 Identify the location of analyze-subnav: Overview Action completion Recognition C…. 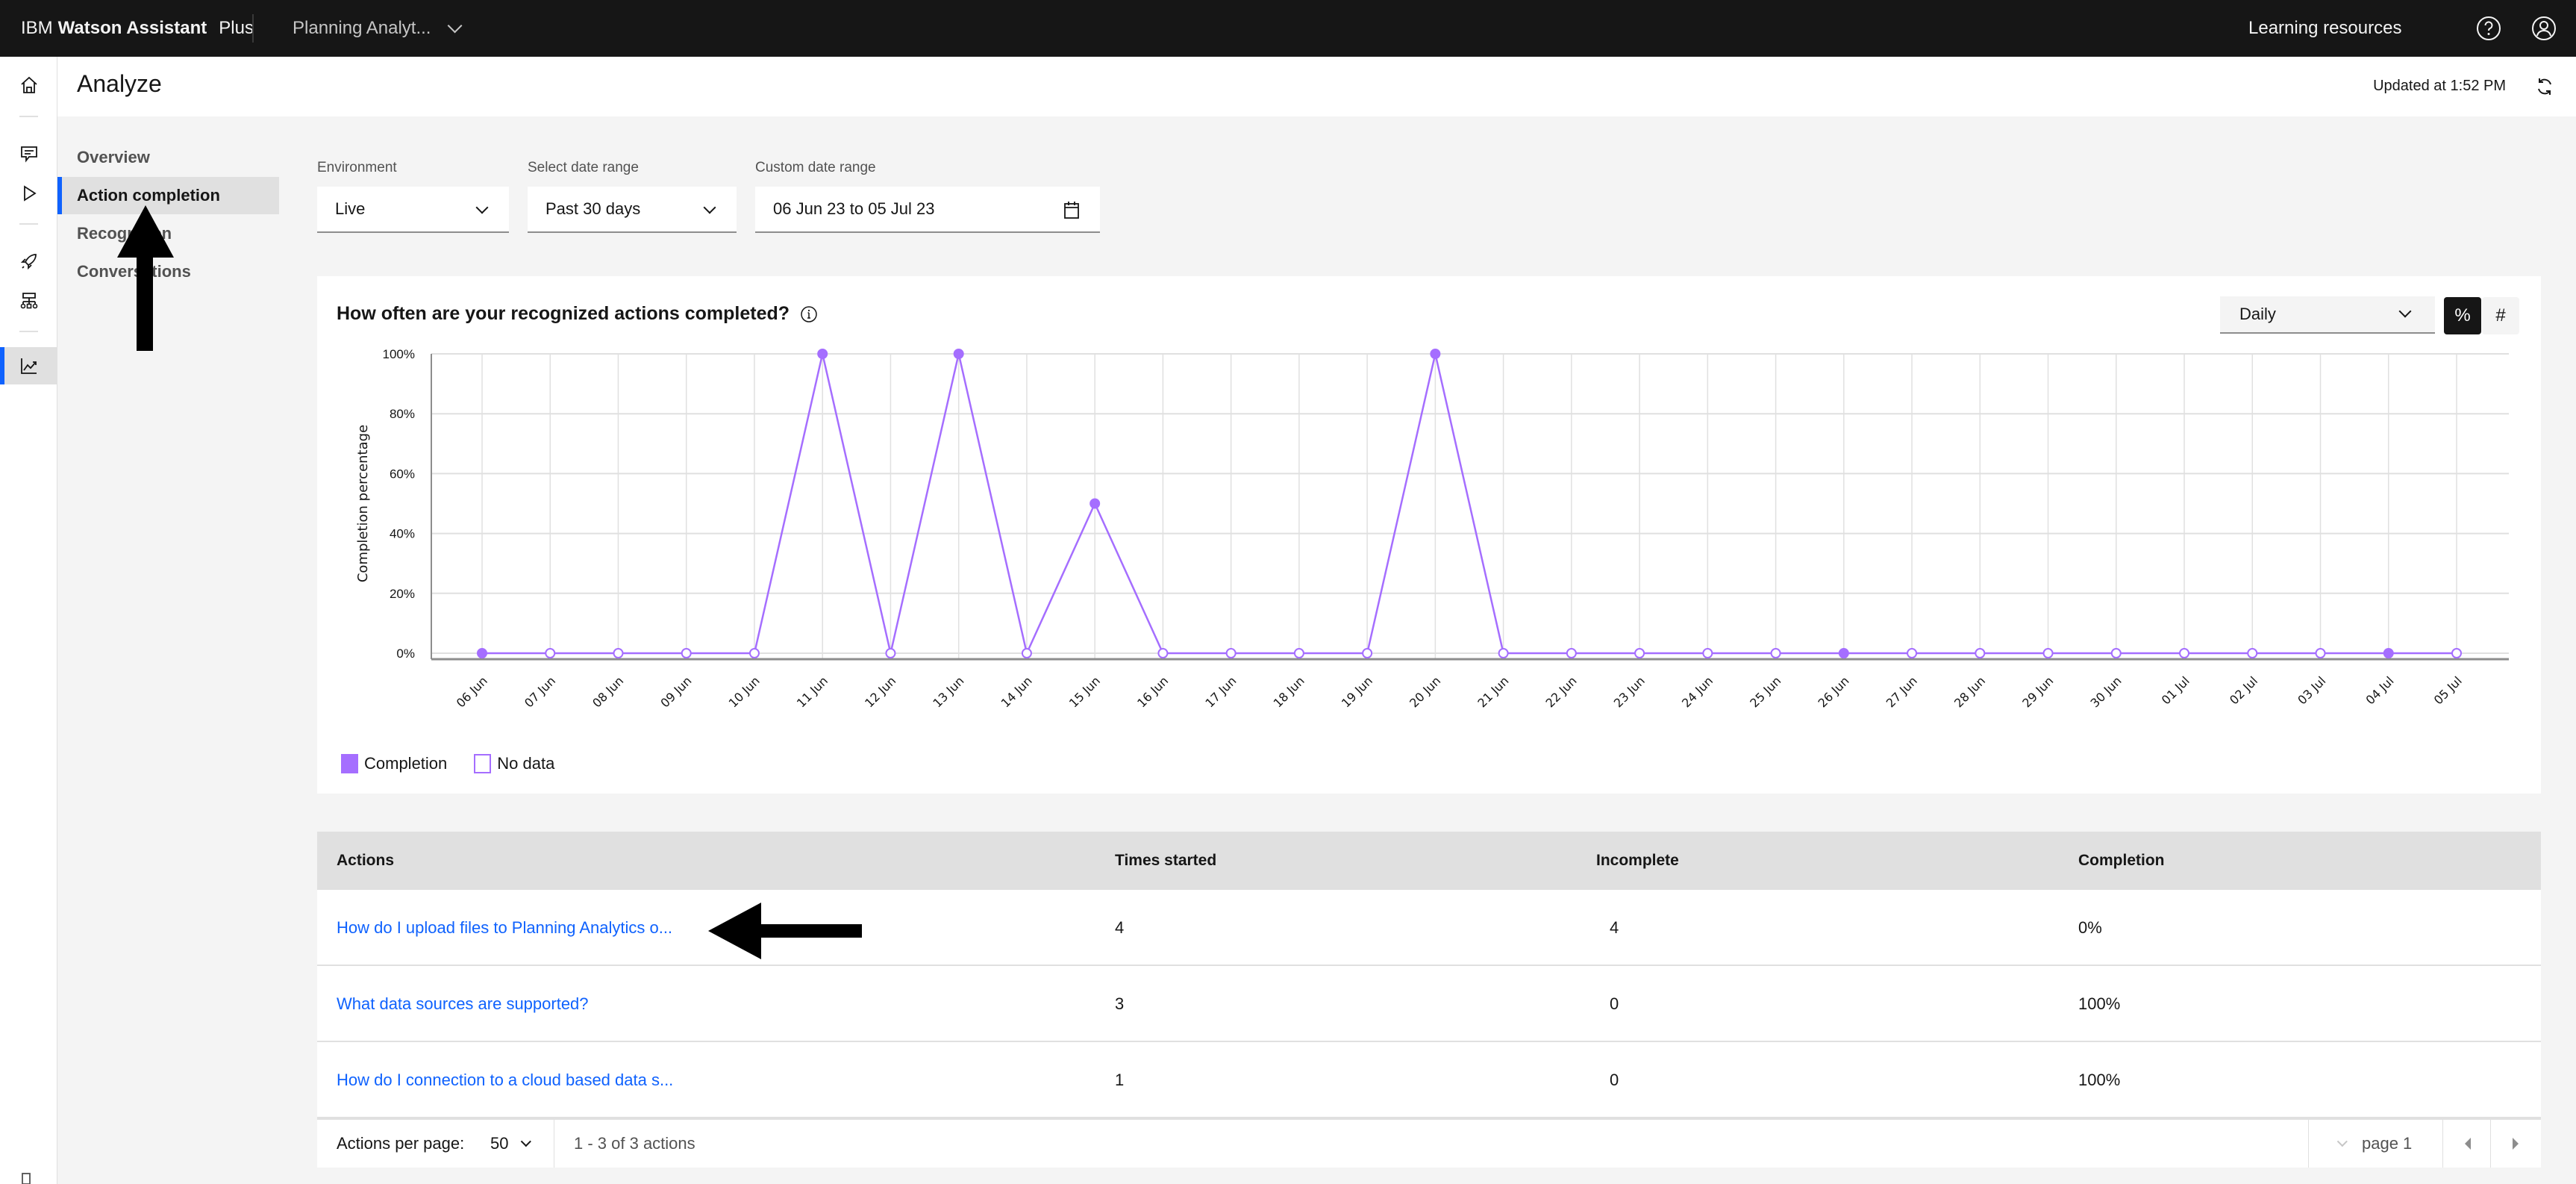
(172, 650).